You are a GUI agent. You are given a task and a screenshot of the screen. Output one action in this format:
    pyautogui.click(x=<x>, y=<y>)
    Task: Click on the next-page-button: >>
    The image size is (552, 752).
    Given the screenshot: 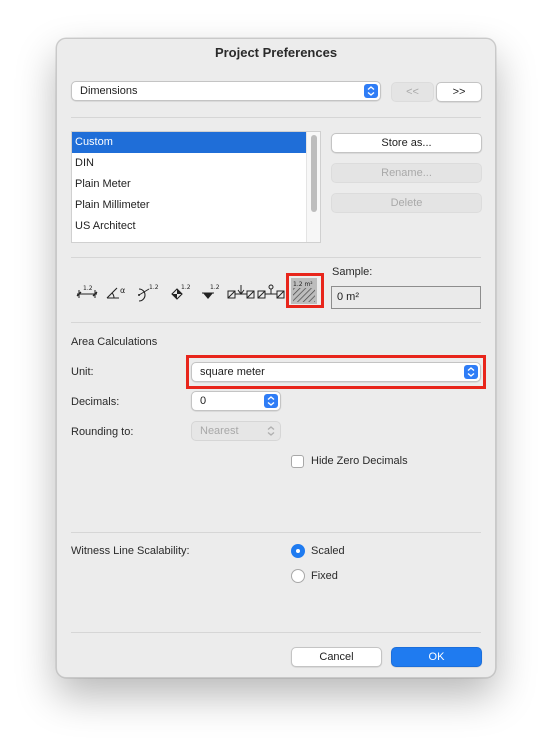 What is the action you would take?
    pyautogui.click(x=459, y=92)
    